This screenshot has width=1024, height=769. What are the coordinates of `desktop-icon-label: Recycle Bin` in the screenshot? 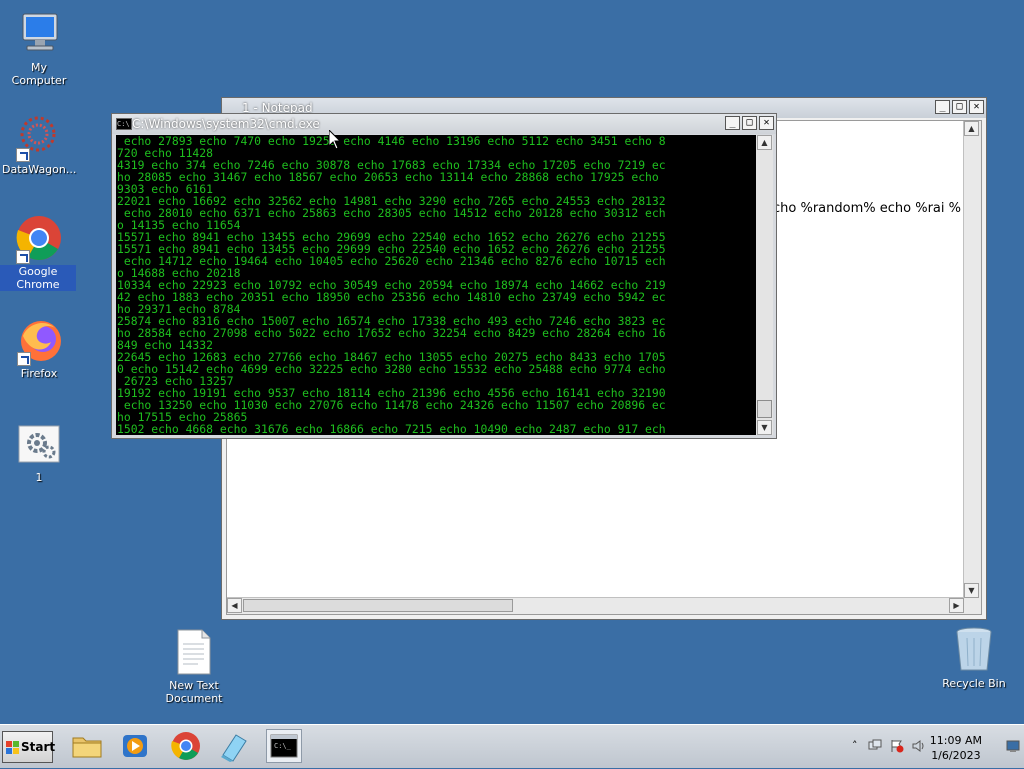 It's located at (974, 683).